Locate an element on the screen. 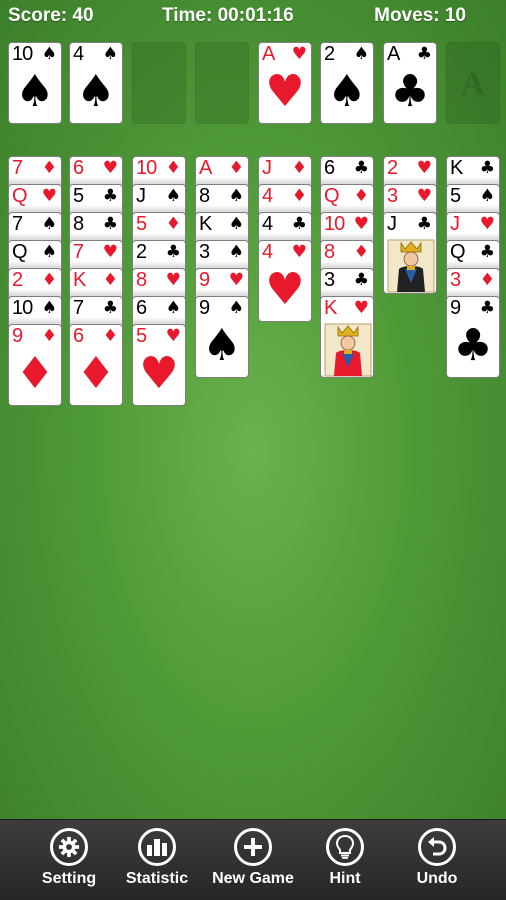 The width and height of the screenshot is (506, 900). setting-button: Setting is located at coordinates (69, 858).